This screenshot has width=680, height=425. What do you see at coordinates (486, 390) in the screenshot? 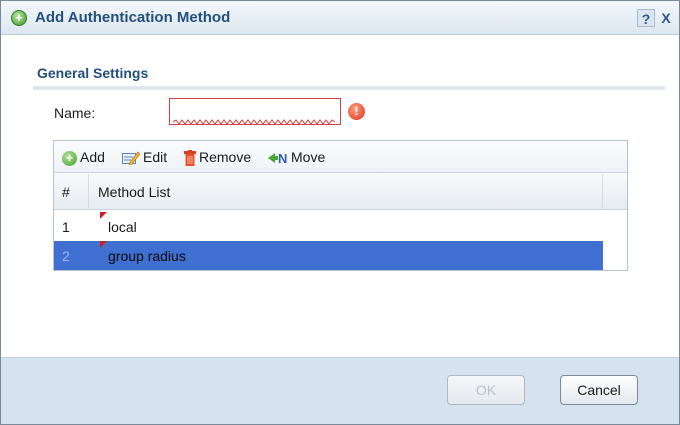
I see `ok-button: OK` at bounding box center [486, 390].